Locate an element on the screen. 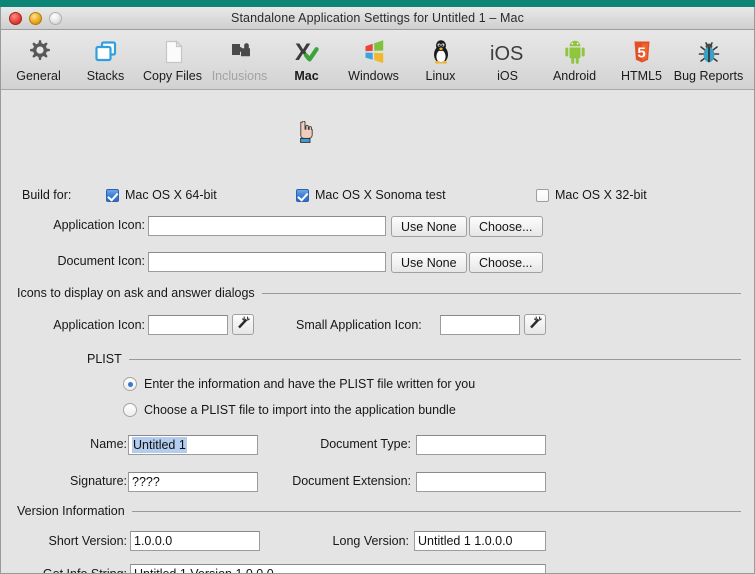 Image resolution: width=755 pixels, height=574 pixels. short-version-input: 1.0.0.0 is located at coordinates (195, 541).